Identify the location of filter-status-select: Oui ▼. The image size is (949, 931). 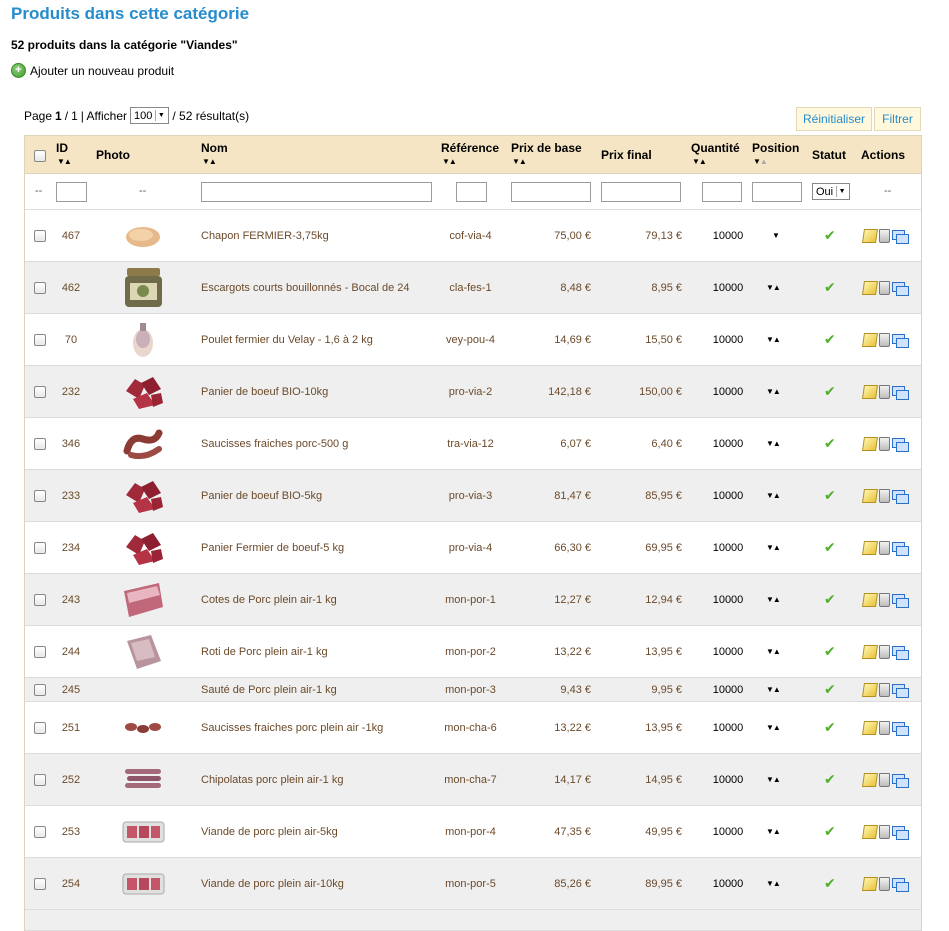
(831, 191).